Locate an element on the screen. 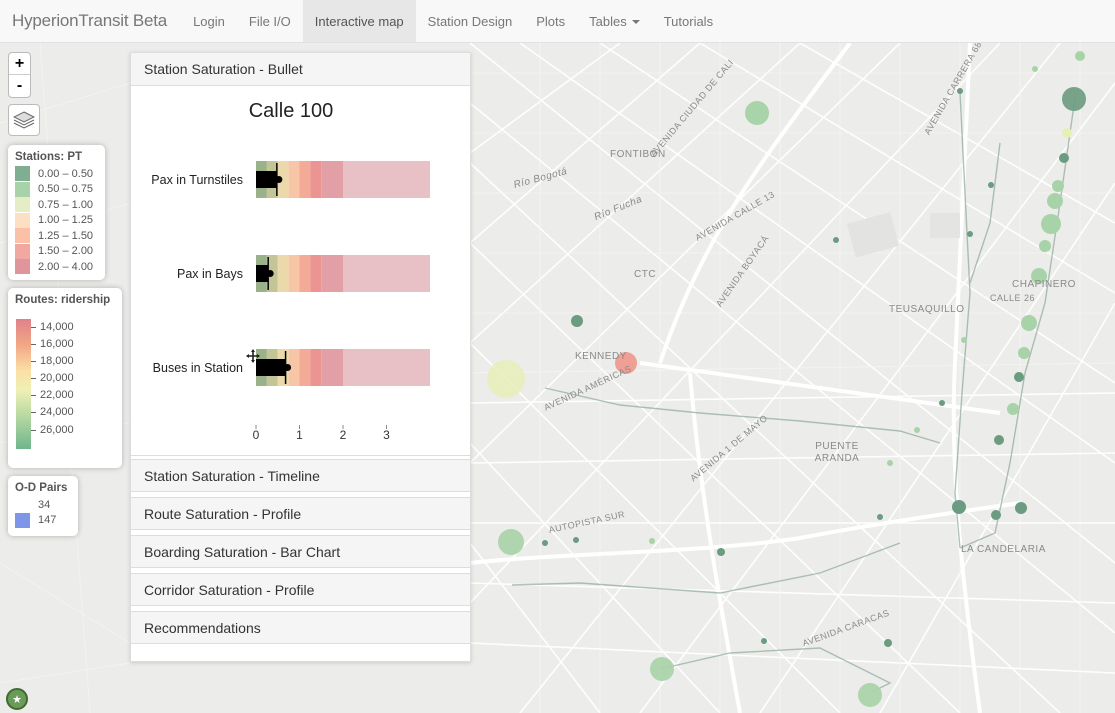  legend-row: 1.00 – 1.25 is located at coordinates (56, 220).